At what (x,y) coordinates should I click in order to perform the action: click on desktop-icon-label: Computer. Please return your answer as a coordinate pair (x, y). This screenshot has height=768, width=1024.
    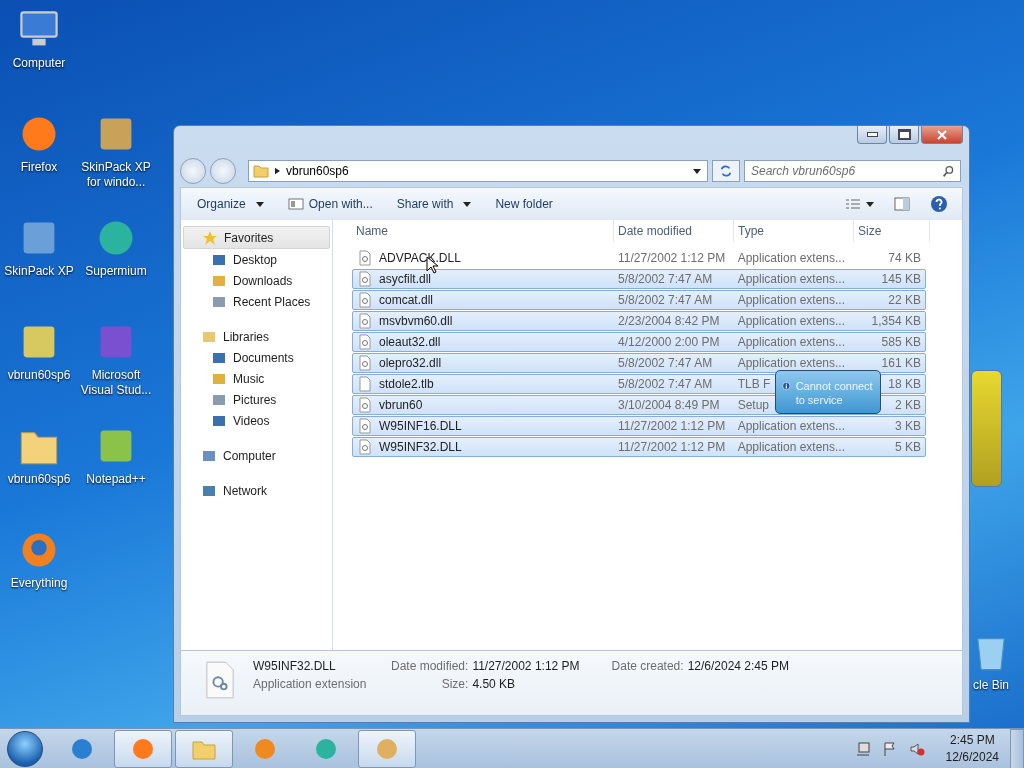
    Looking at the image, I should click on (39, 63).